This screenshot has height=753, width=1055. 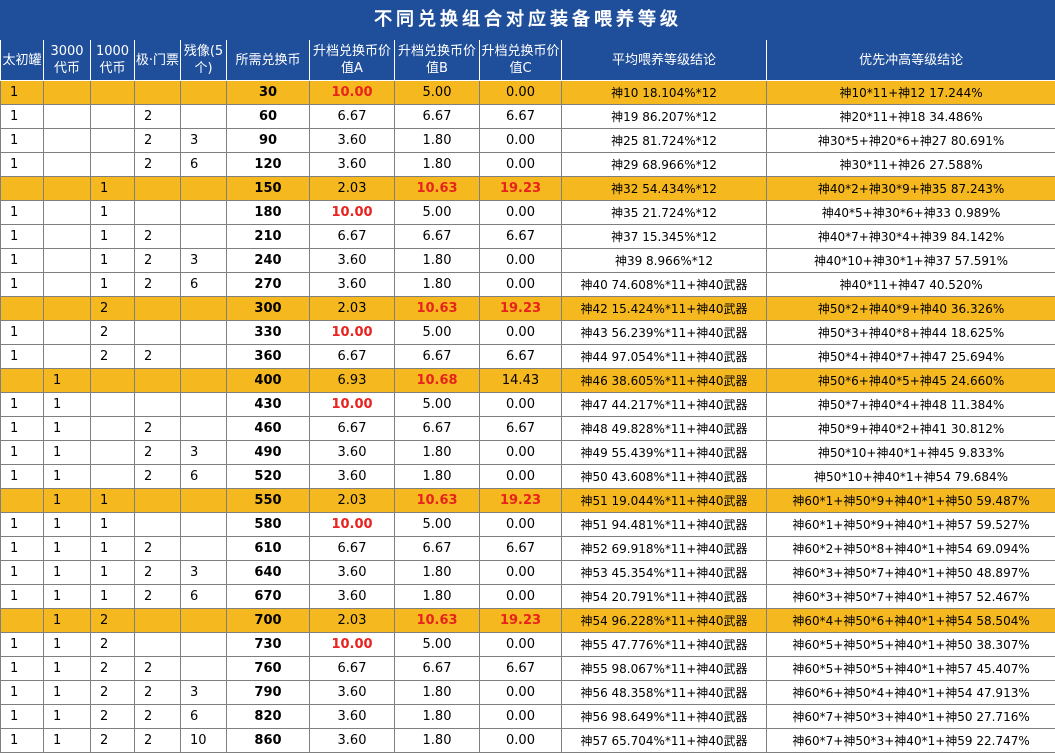 I want to click on col-header-required: 所需兑换币, so click(x=268, y=60).